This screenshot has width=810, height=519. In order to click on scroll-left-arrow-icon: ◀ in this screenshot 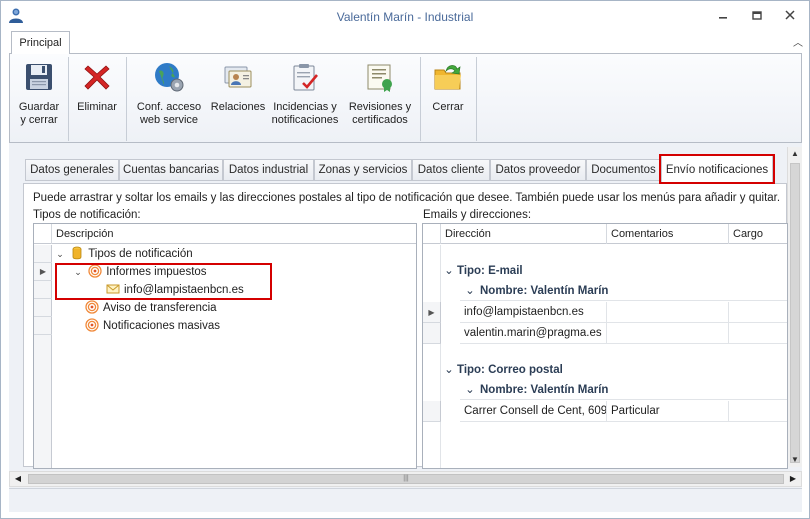, I will do `click(18, 479)`.